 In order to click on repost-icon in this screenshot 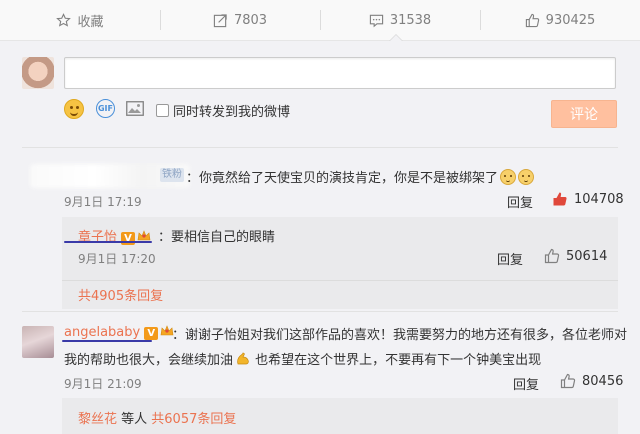, I will do `click(220, 20)`.